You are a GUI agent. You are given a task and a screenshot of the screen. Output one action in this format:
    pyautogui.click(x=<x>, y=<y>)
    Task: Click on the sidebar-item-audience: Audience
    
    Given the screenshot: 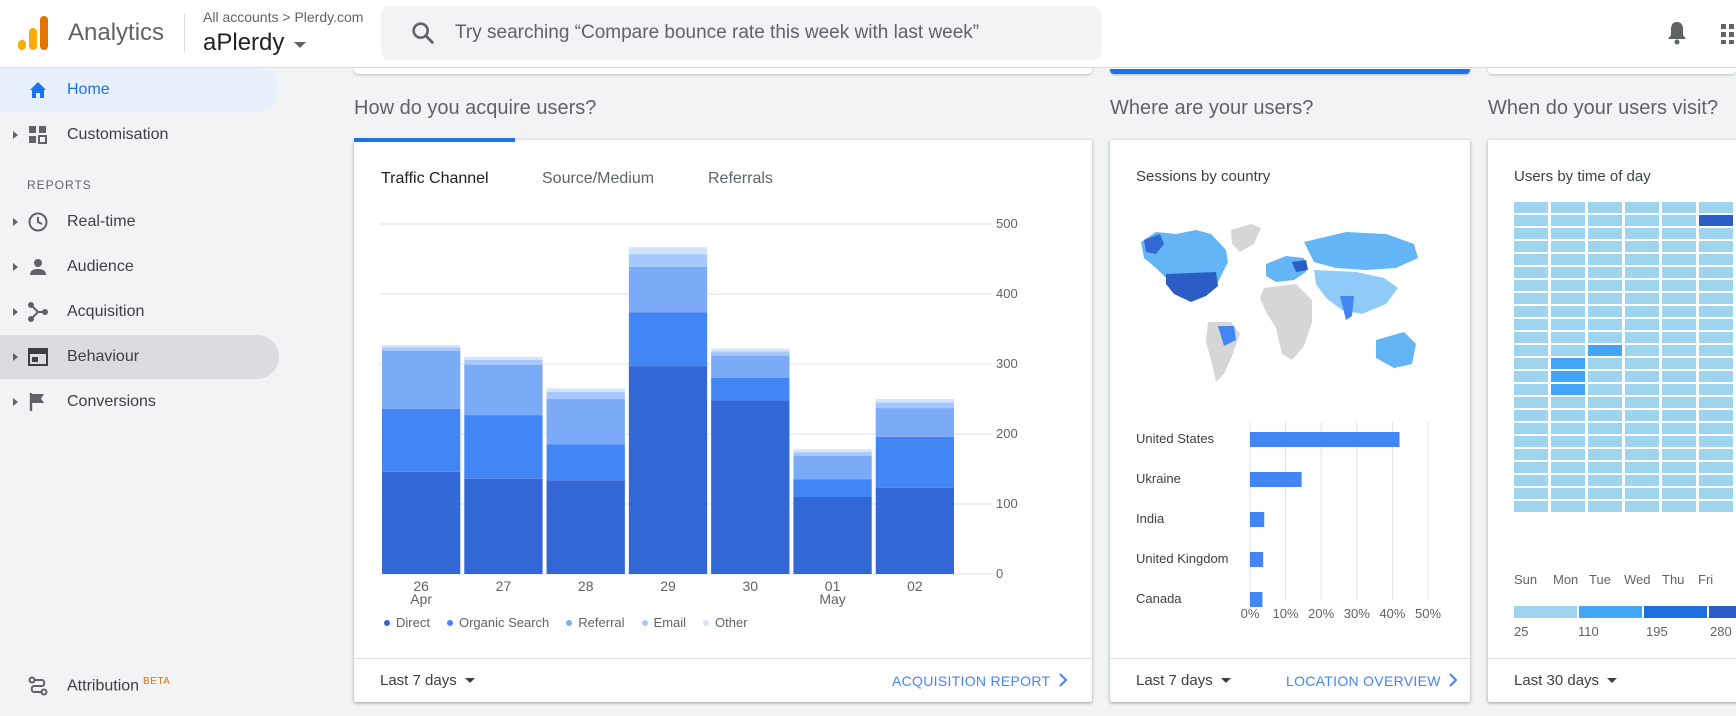 What is the action you would take?
    pyautogui.click(x=139, y=267)
    